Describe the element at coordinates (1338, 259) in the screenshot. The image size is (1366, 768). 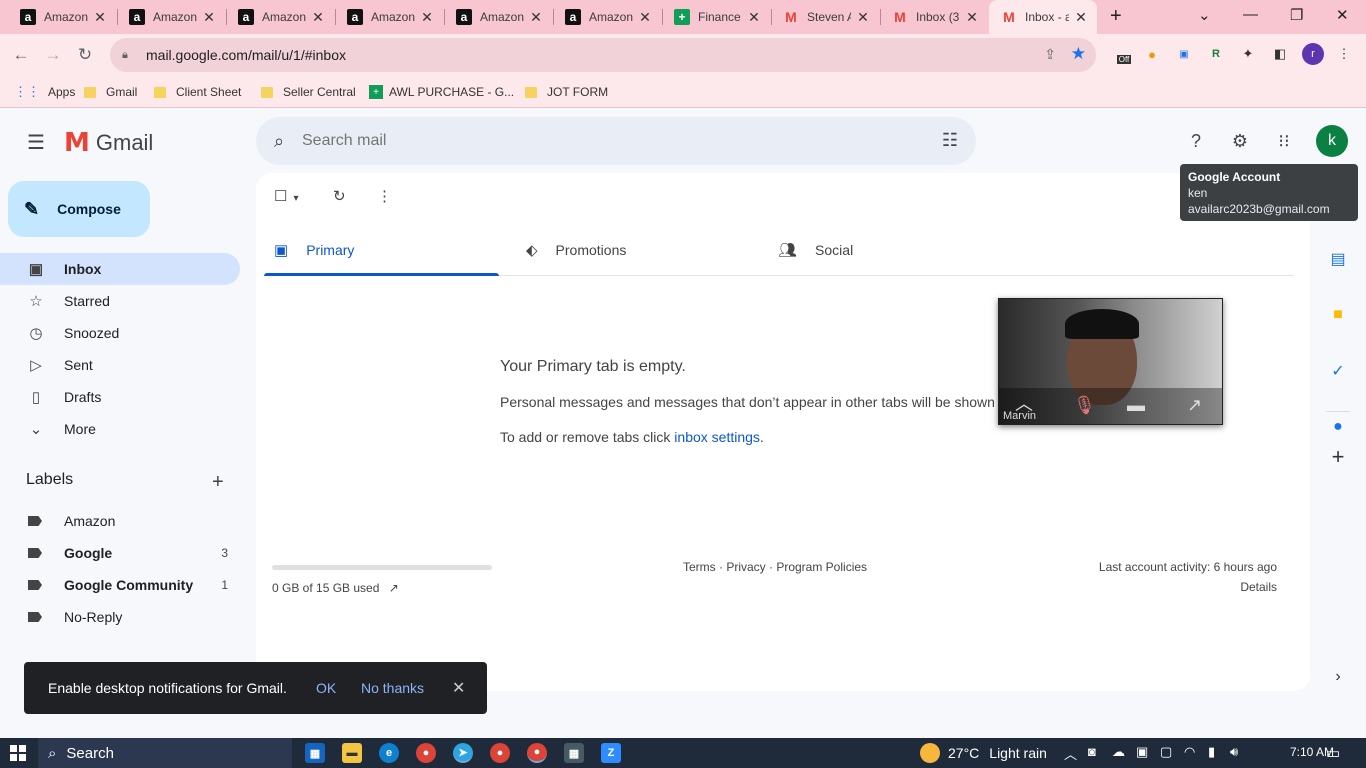
I see `calendar-icon: ▤` at that location.